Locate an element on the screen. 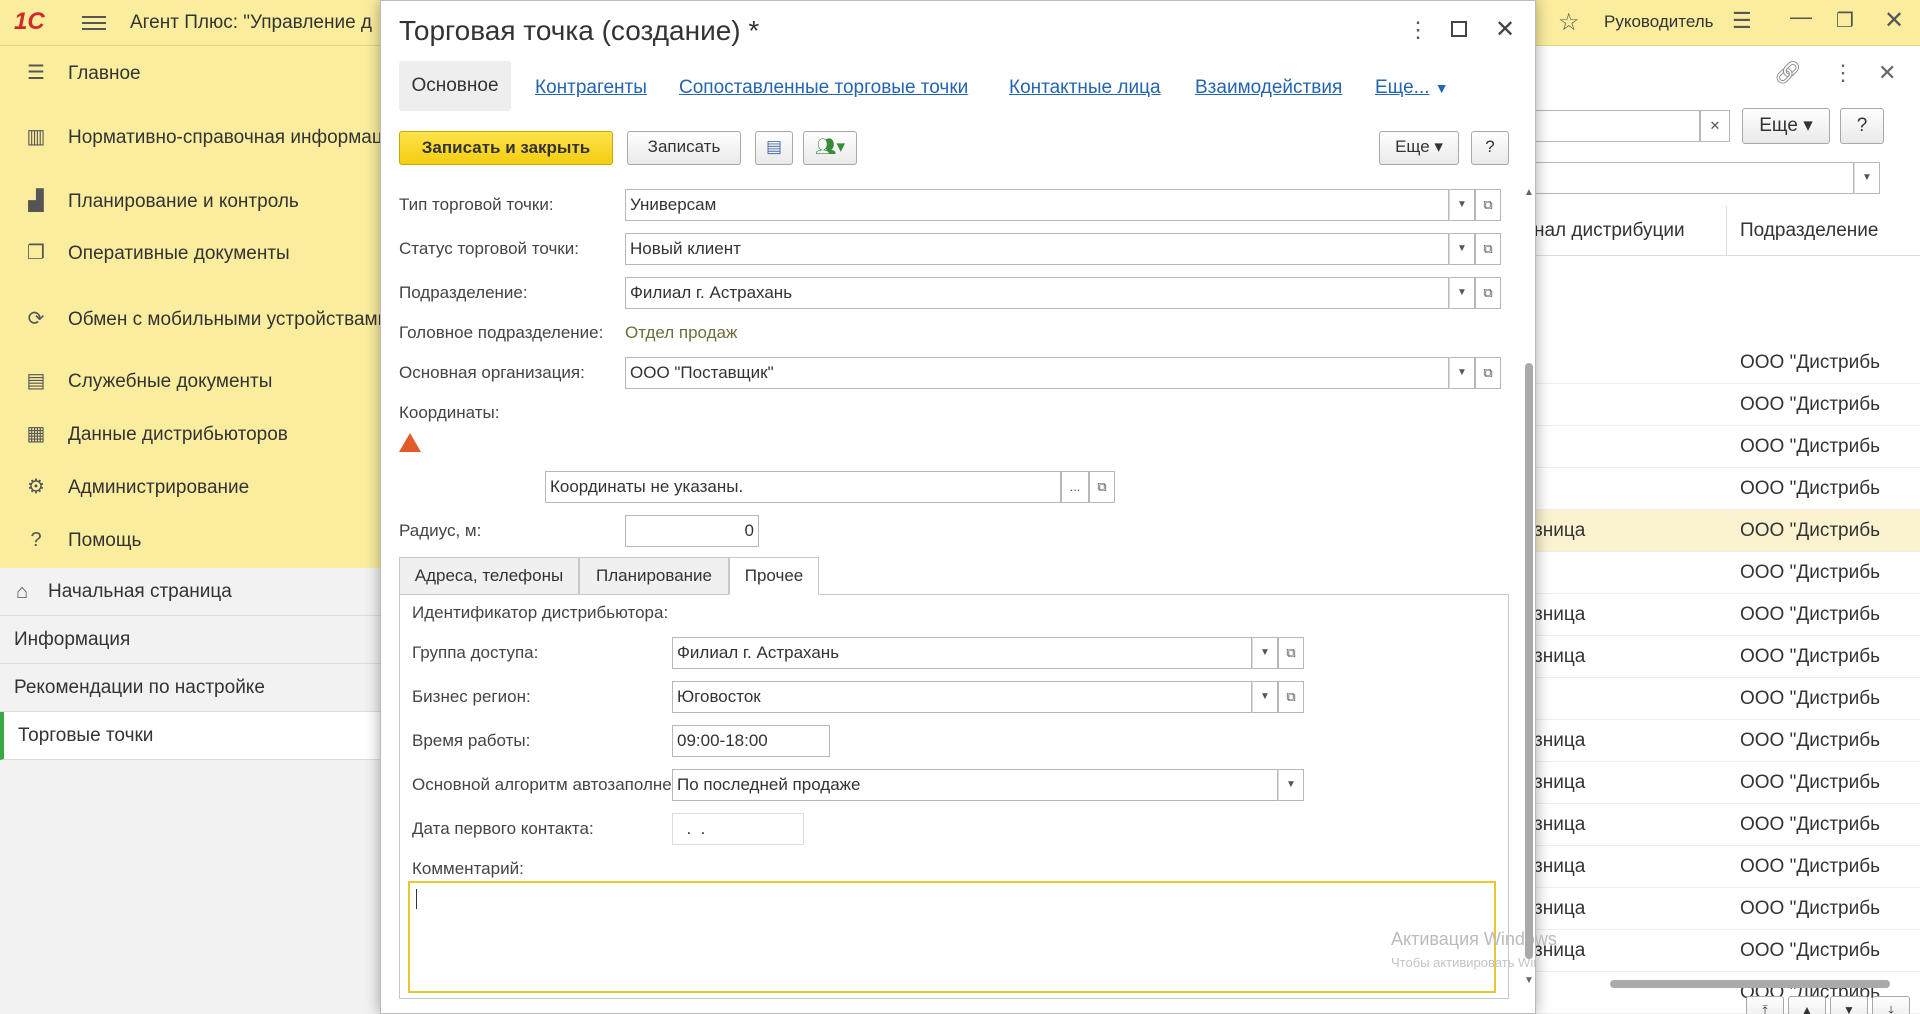  tab-interactions: Взаимодействия is located at coordinates (1268, 88).